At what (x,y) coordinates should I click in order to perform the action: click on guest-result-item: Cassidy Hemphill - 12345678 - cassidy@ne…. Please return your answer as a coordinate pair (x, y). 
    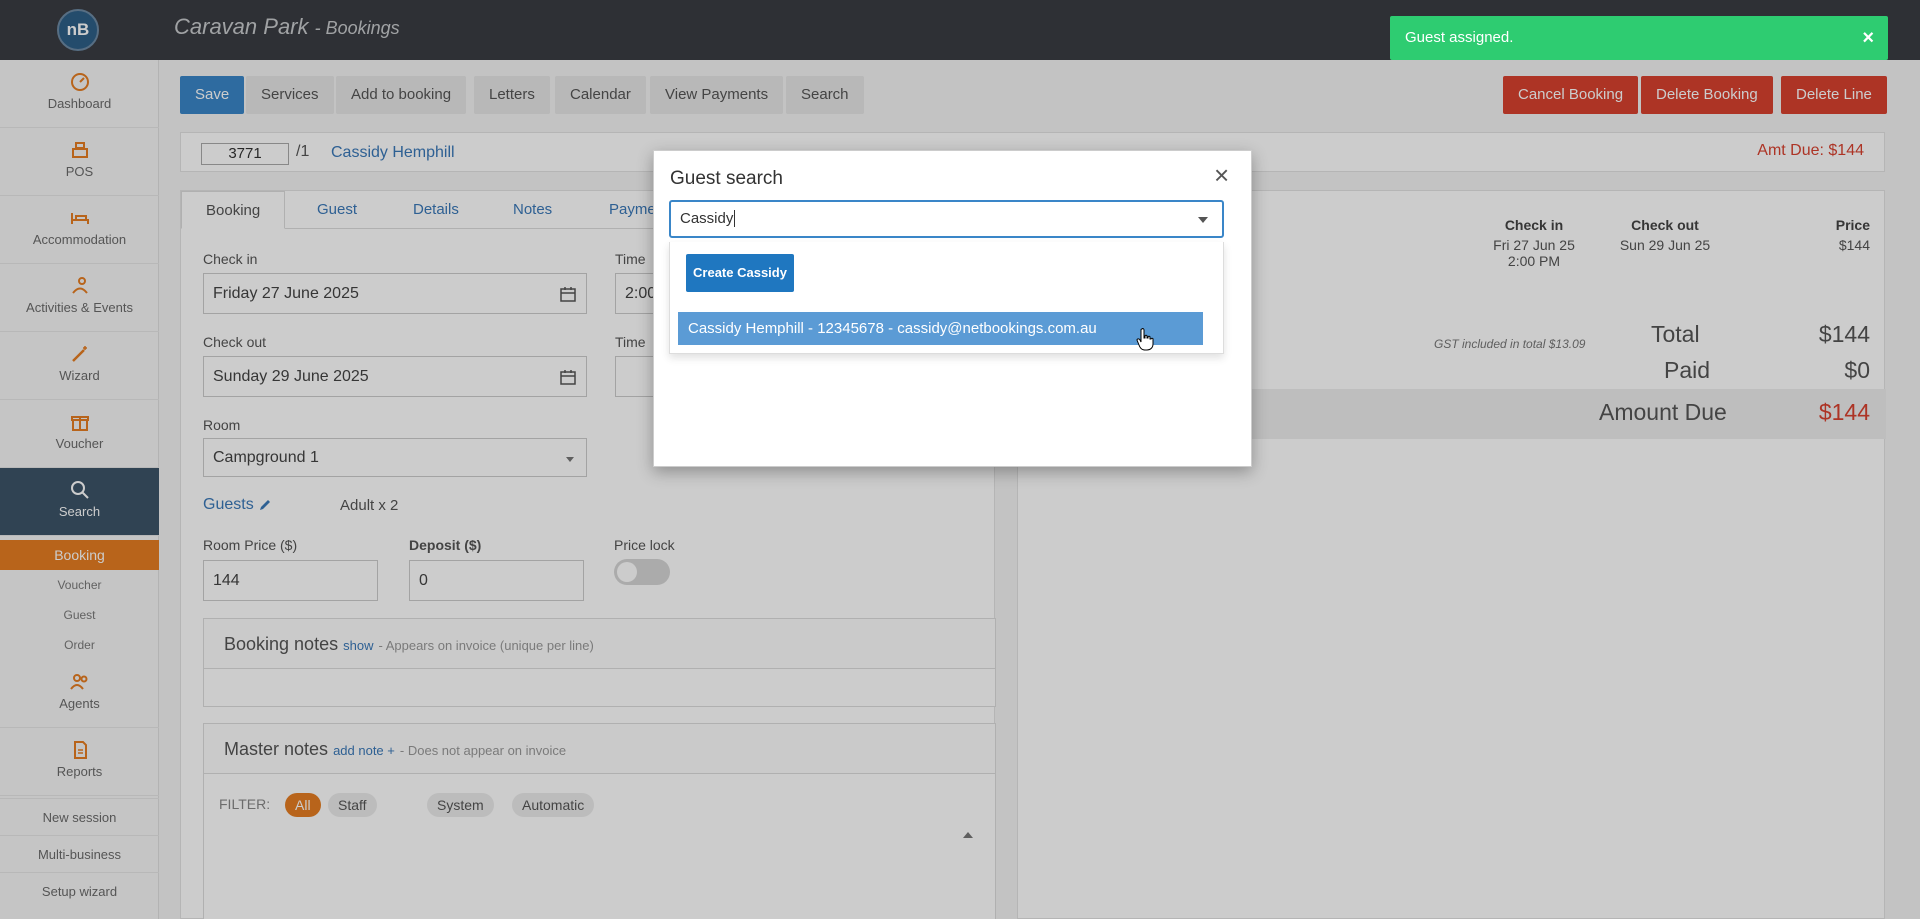
    Looking at the image, I should click on (940, 328).